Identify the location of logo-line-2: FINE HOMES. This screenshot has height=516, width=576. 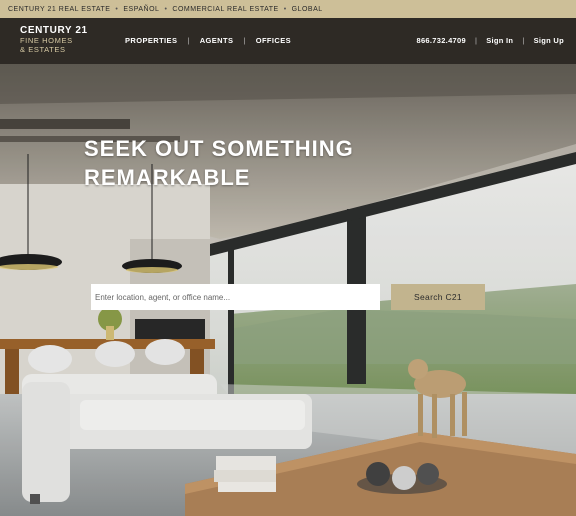
(46, 40).